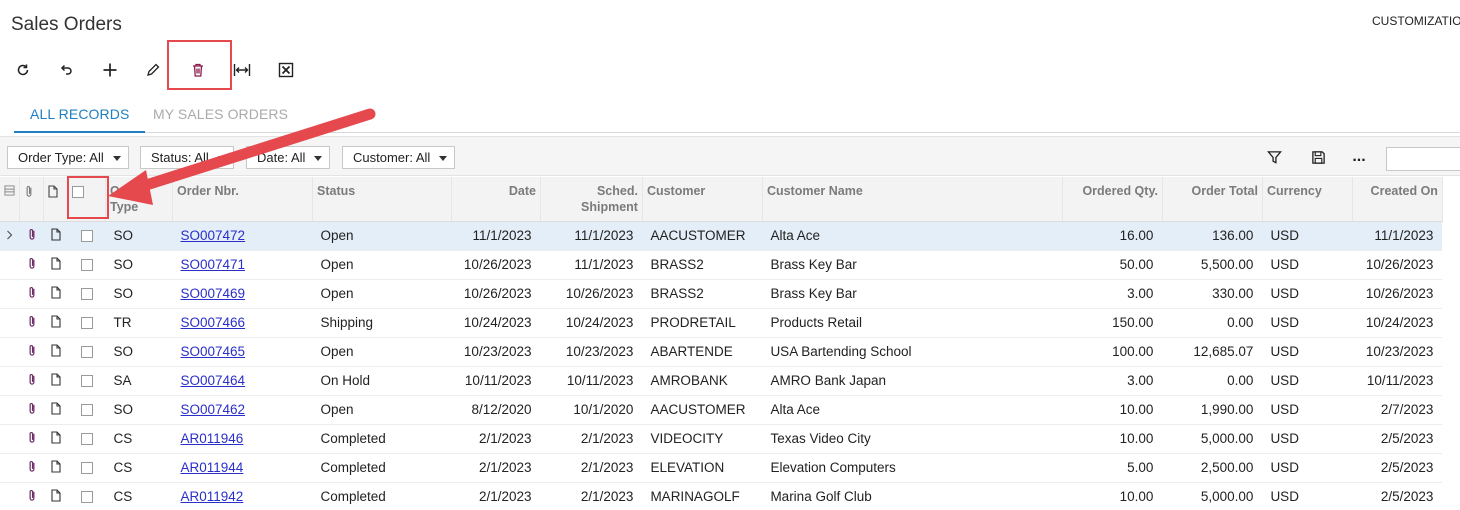  I want to click on order-nbr-link: SO007464, so click(213, 380).